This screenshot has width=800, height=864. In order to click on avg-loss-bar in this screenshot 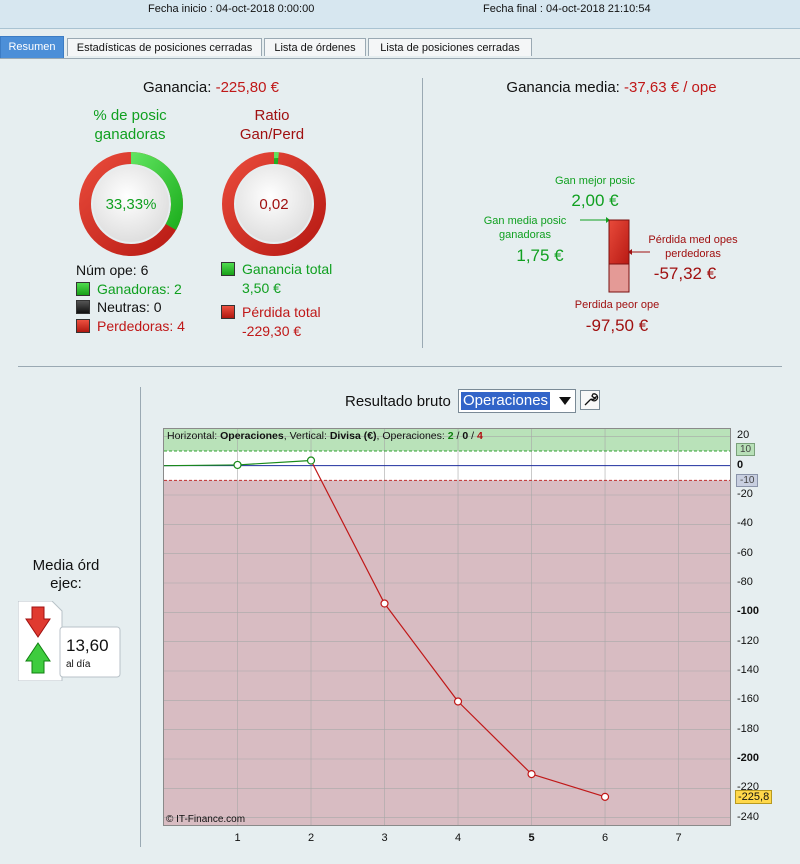, I will do `click(619, 242)`.